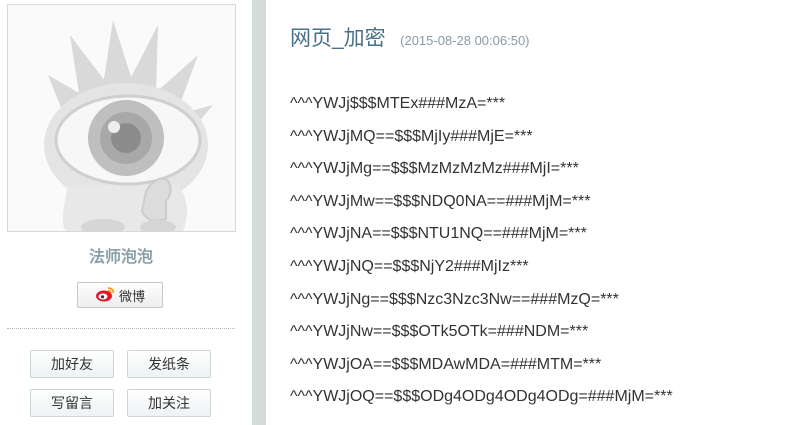 The image size is (795, 425). Describe the element at coordinates (440, 201) in the screenshot. I see `content-line: ^^^YWJjMw==$$$NDQ0NA==###MjM=***` at that location.